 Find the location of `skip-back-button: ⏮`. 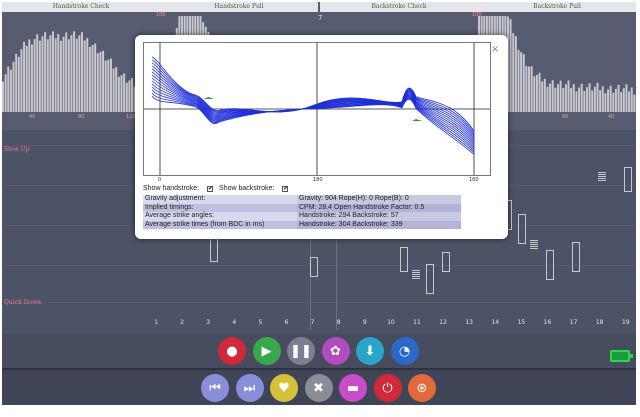

skip-back-button: ⏮ is located at coordinates (215, 388).